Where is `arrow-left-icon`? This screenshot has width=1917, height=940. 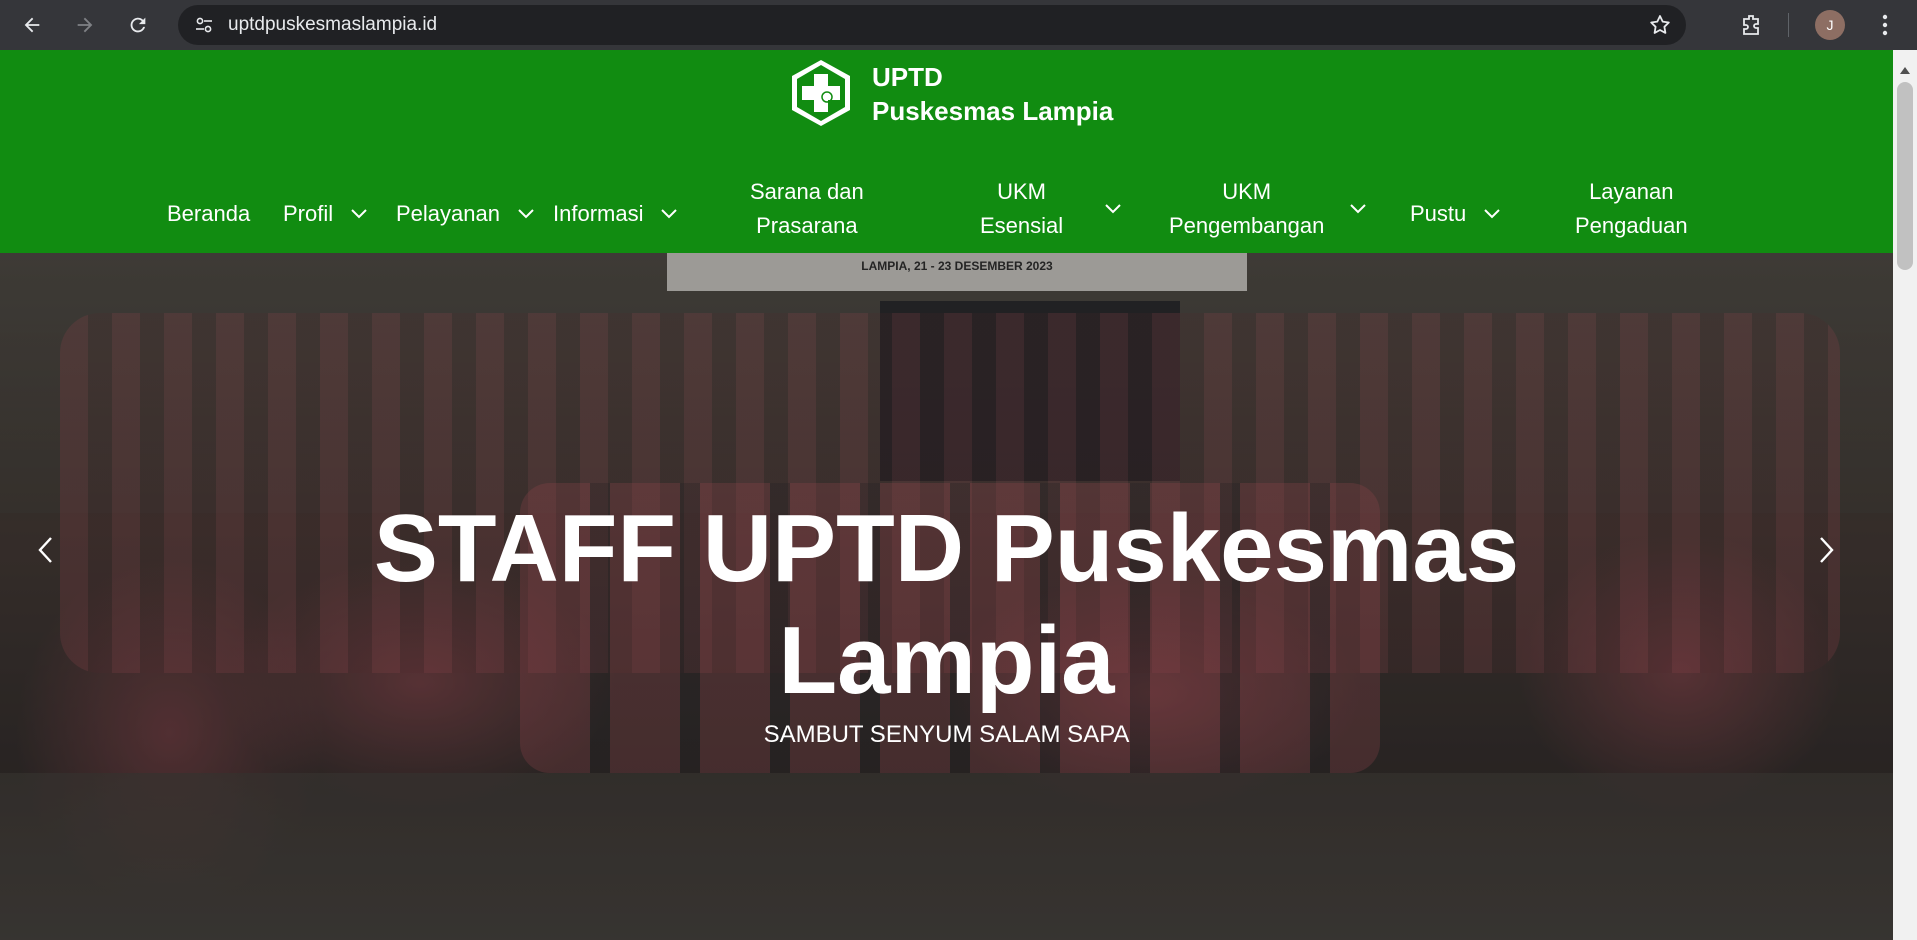 arrow-left-icon is located at coordinates (32, 25).